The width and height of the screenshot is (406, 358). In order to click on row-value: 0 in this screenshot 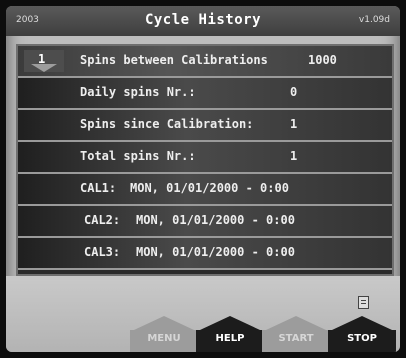, I will do `click(294, 92)`.